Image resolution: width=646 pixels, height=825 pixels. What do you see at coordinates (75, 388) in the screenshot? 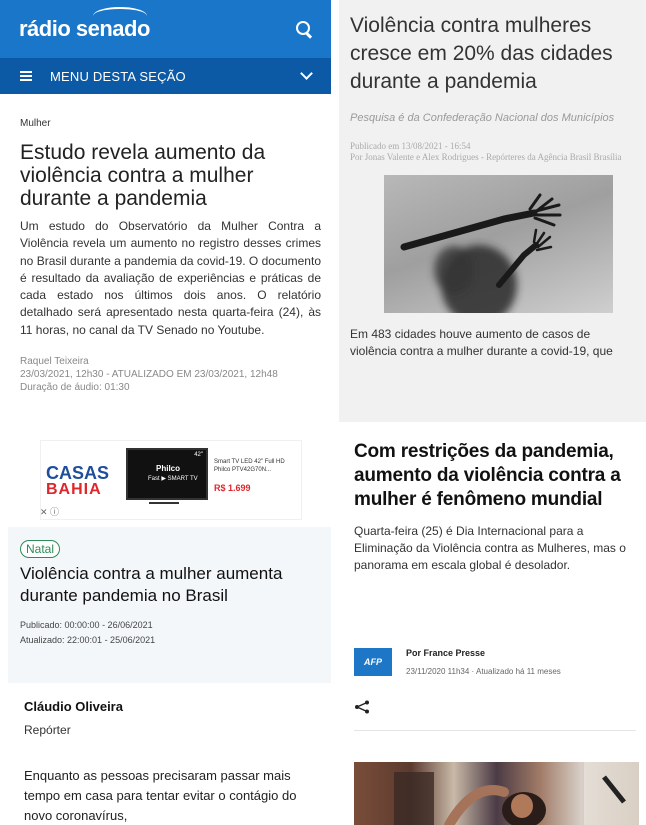
I see `audio-duration: Duração de áudio: 01:30` at bounding box center [75, 388].